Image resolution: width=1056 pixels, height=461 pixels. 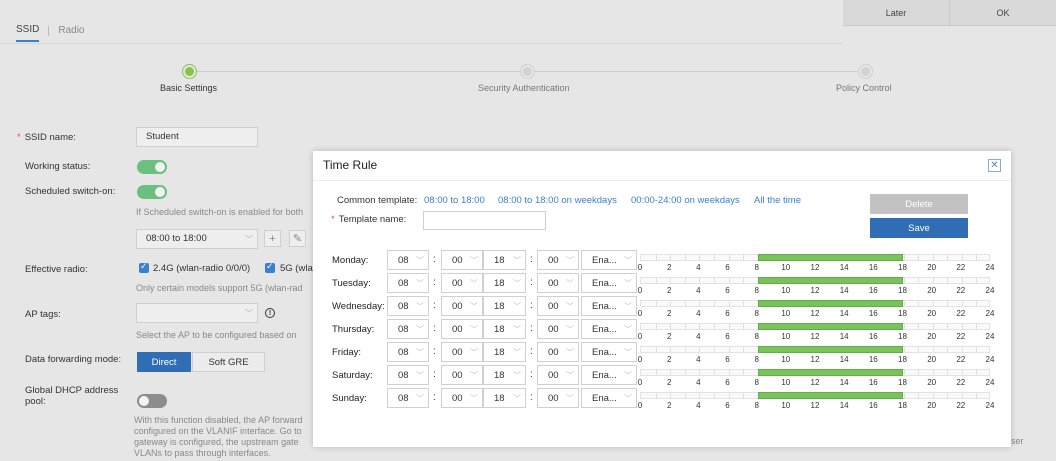 I want to click on scheduled-switch-on-toggle, so click(x=152, y=192).